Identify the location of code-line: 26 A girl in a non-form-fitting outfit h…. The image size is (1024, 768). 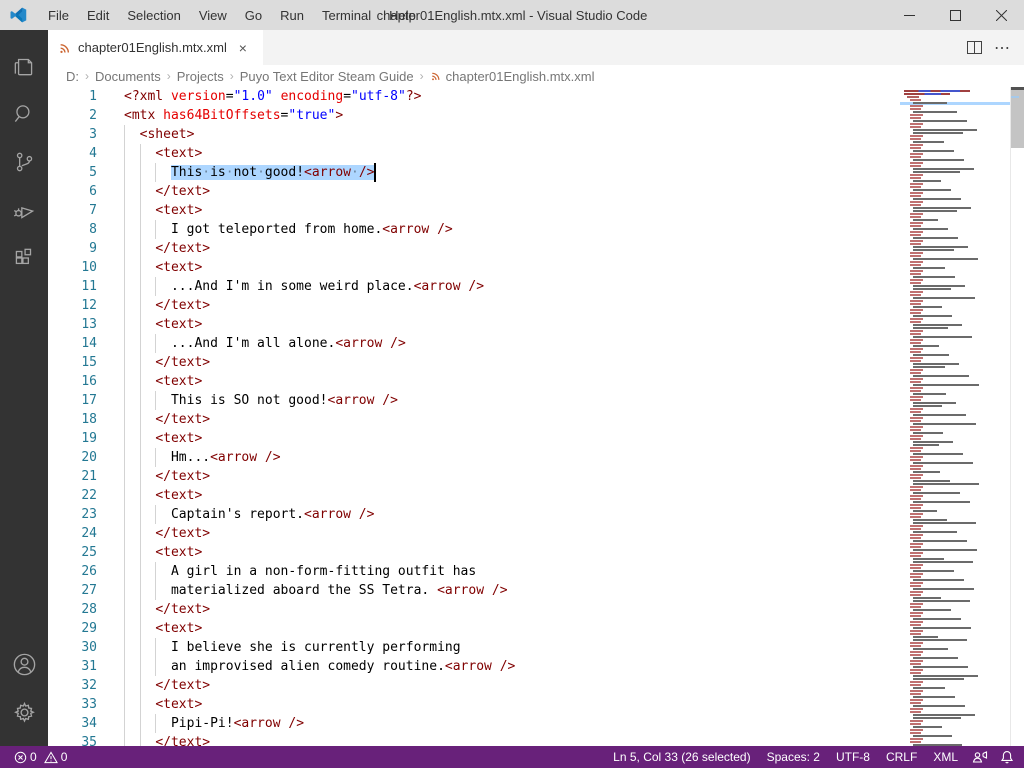
(474, 571).